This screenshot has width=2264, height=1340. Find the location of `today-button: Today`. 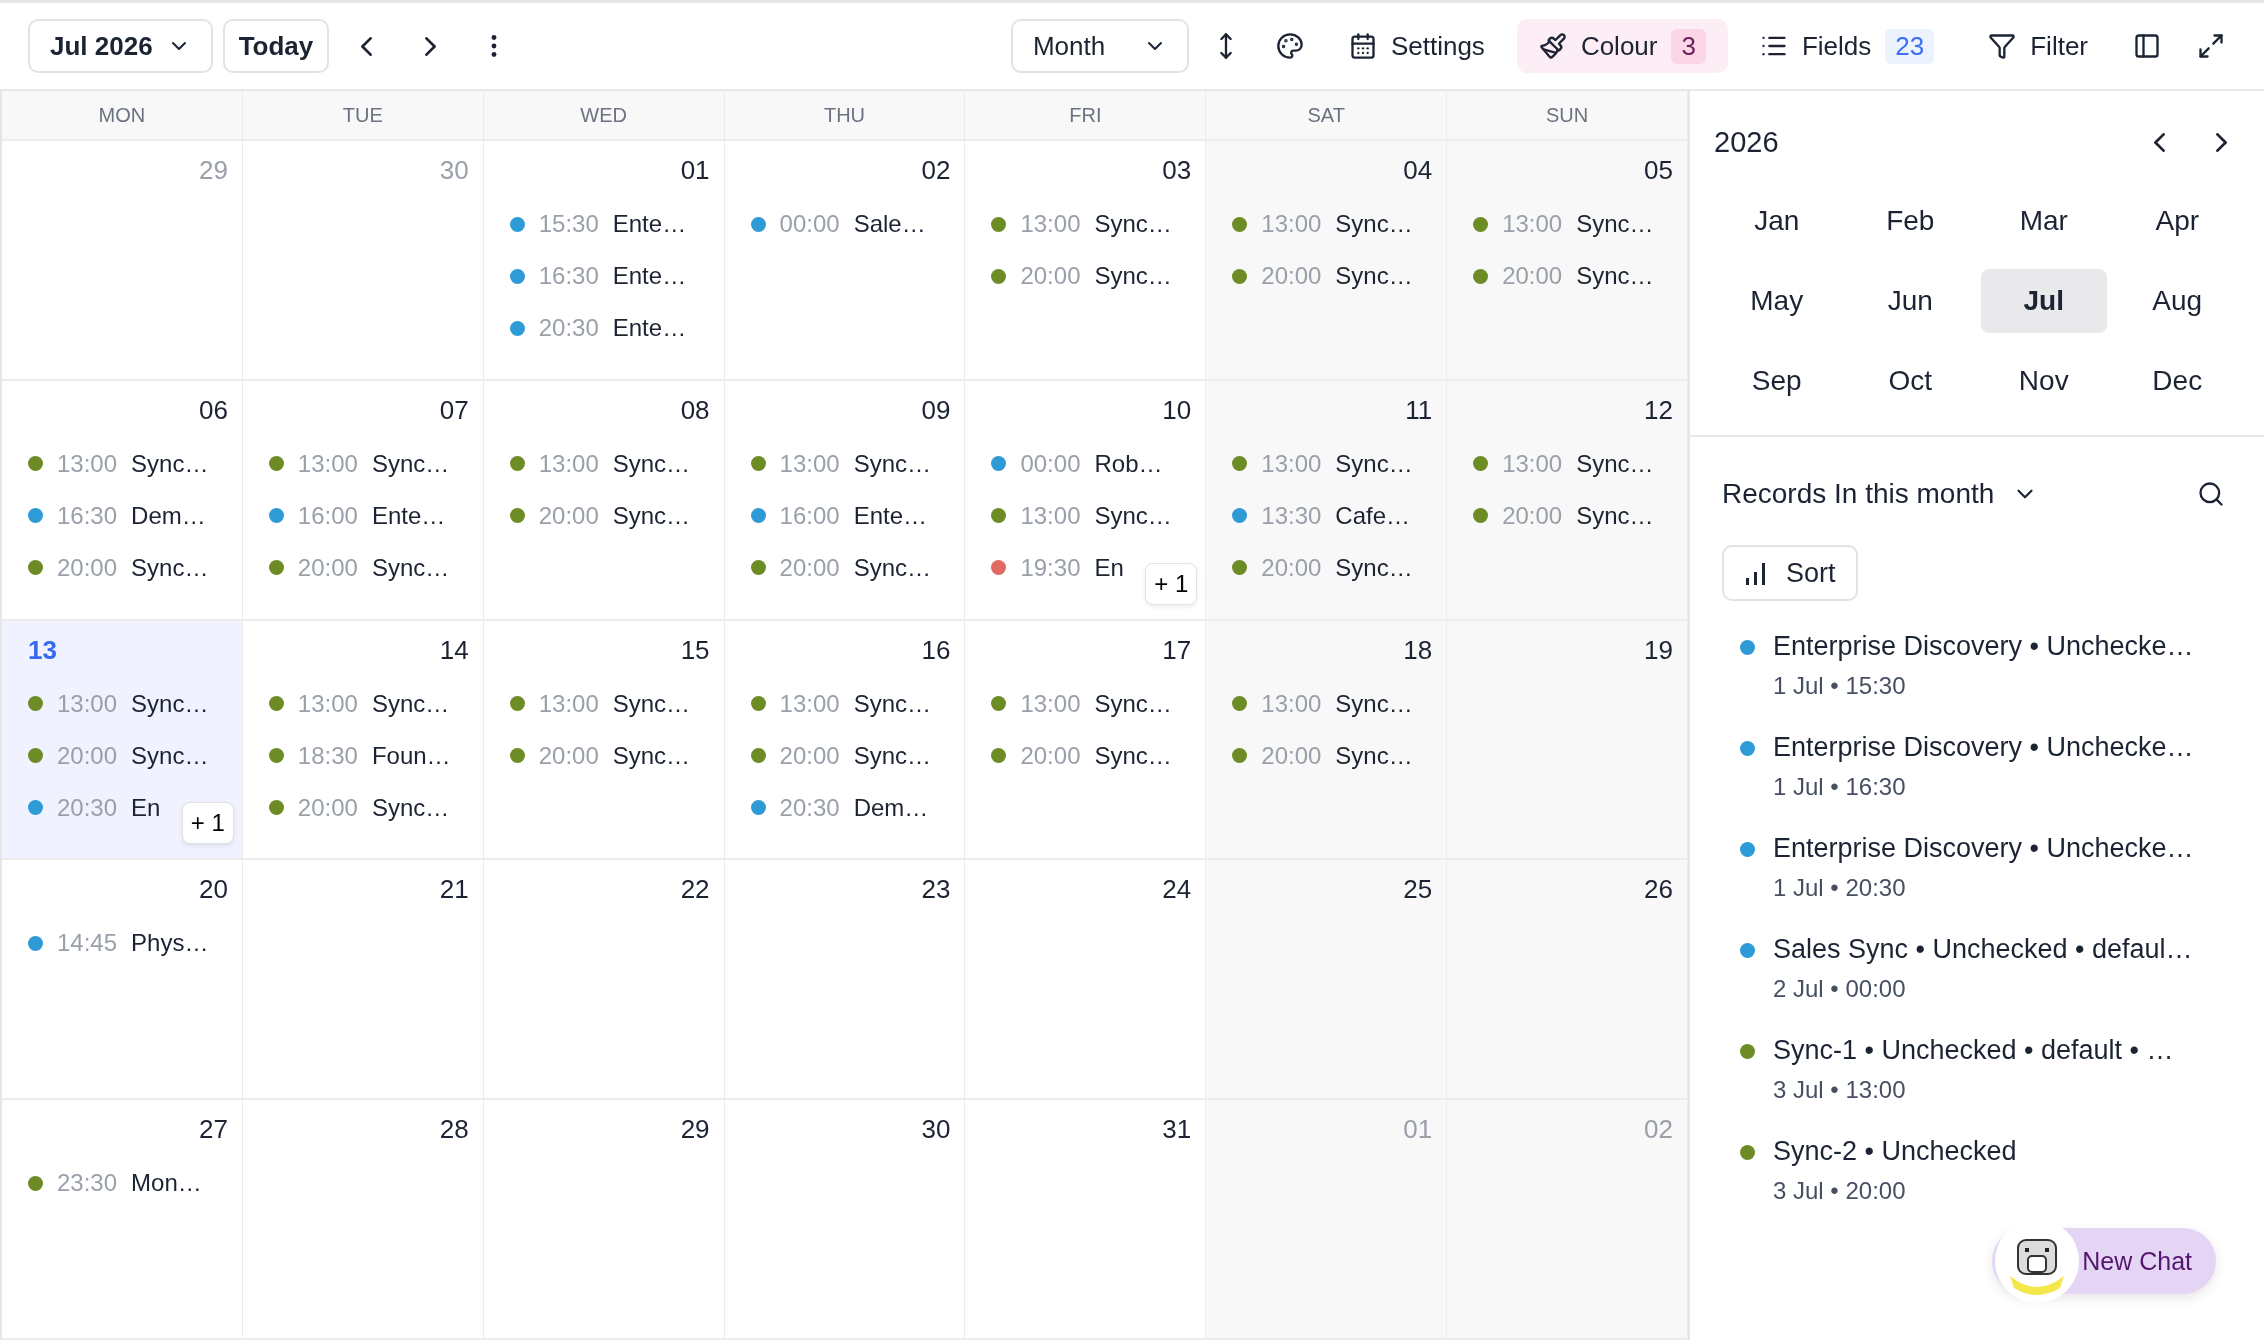

today-button: Today is located at coordinates (276, 46).